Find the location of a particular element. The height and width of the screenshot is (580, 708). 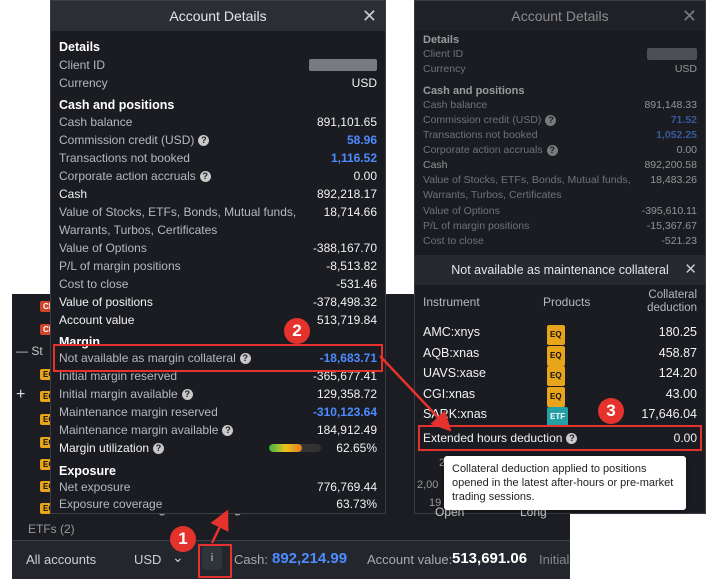

arrow-to-panel is located at coordinates (219, 526).